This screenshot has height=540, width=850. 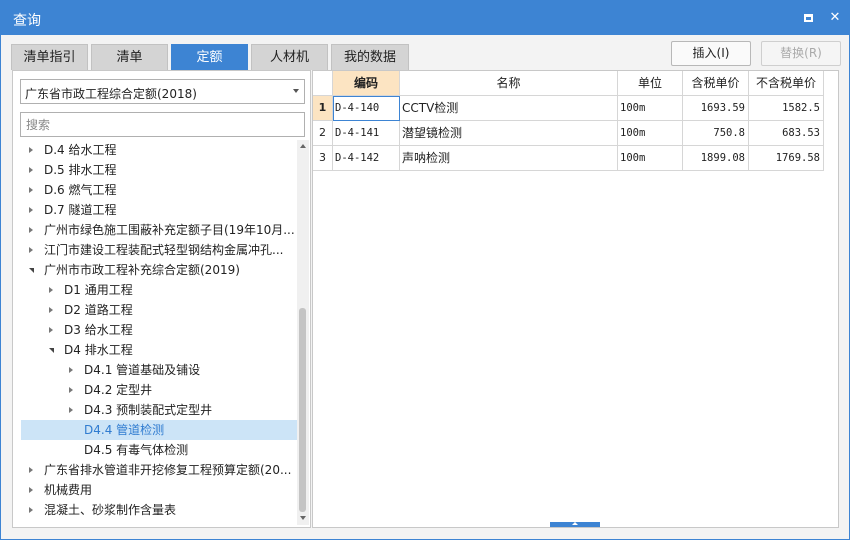 What do you see at coordinates (124, 430) in the screenshot?
I see `tree-item-label: D4.4 管道检测` at bounding box center [124, 430].